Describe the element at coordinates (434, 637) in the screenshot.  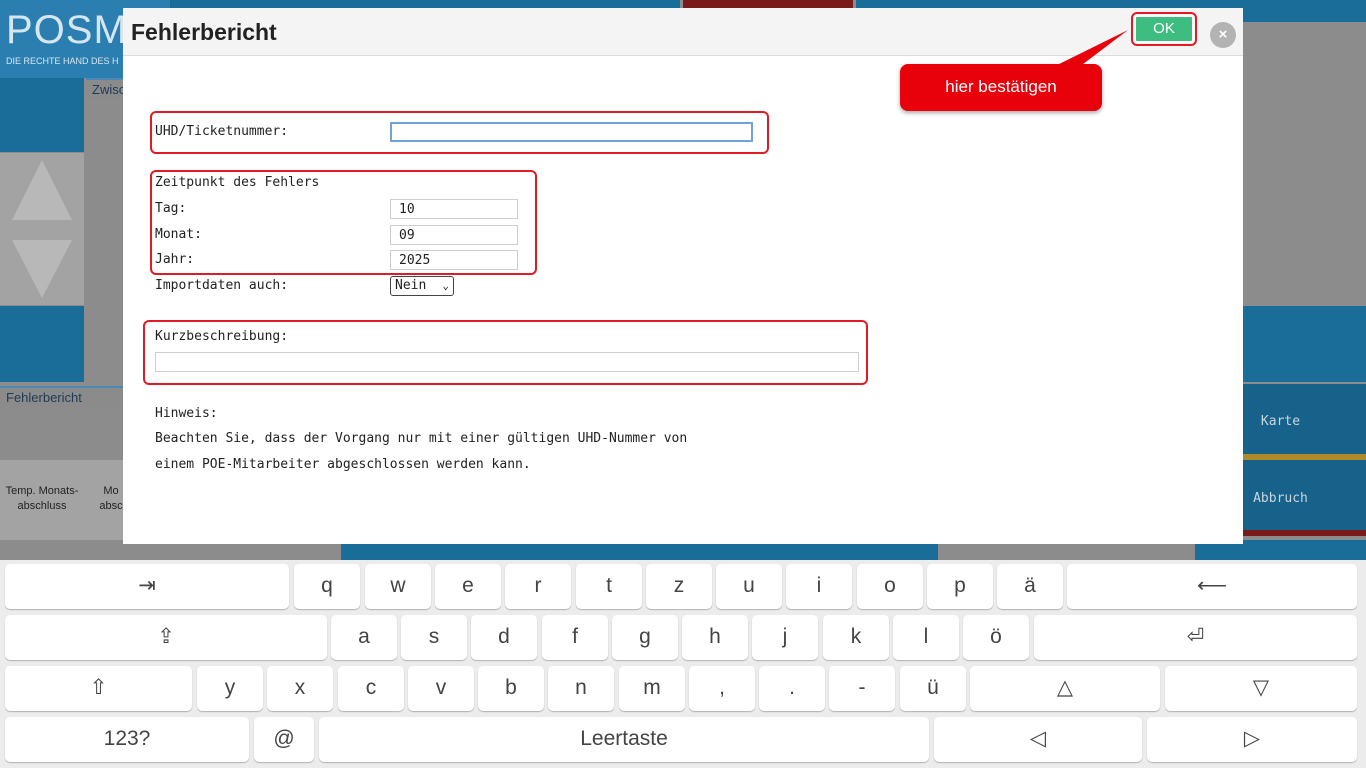
I see `key-s: s` at that location.